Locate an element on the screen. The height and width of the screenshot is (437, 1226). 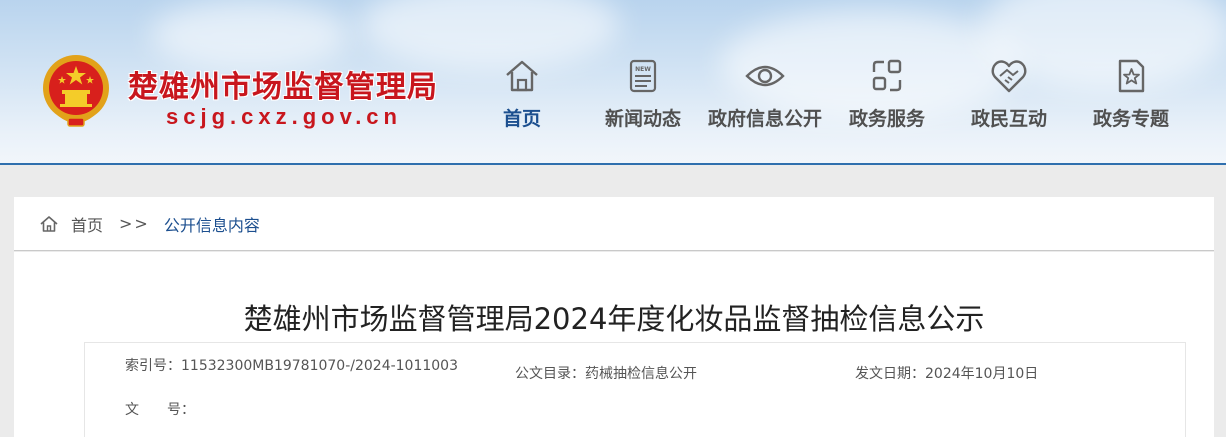
breadcrumb-home-link: 首页 is located at coordinates (87, 224).